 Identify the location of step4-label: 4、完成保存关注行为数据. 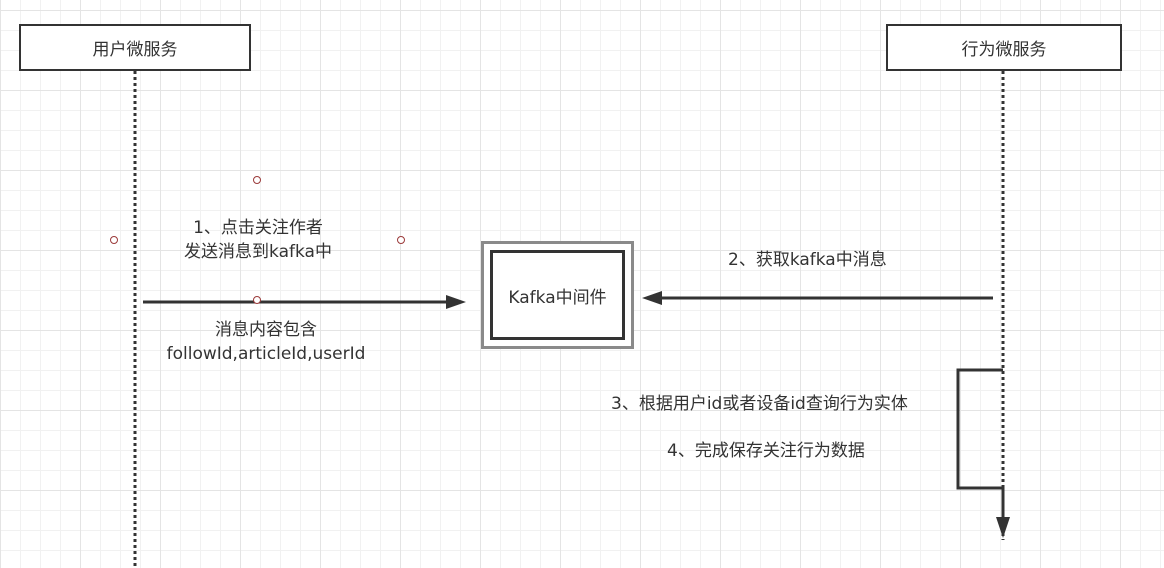
(766, 451).